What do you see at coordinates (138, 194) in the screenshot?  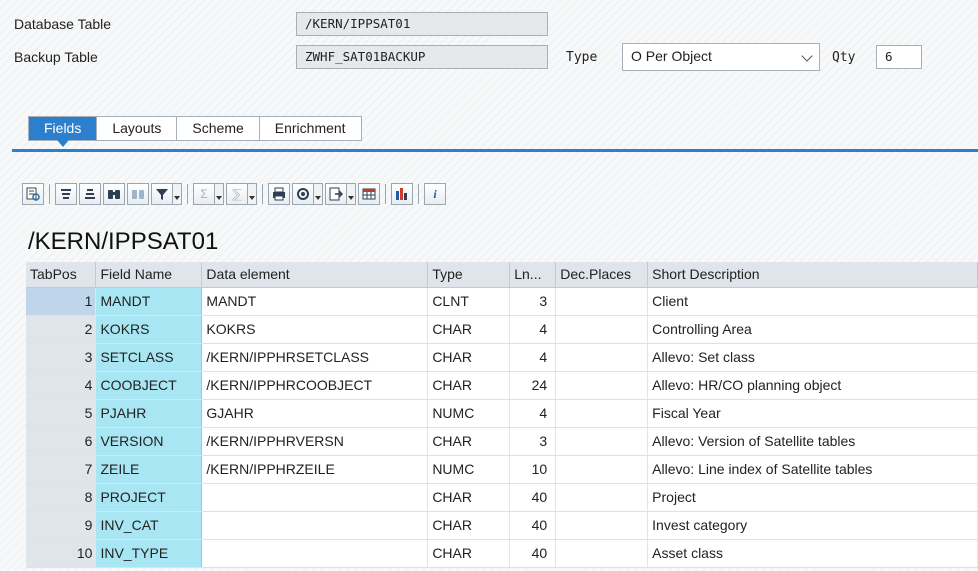 I see `find-next-icon` at bounding box center [138, 194].